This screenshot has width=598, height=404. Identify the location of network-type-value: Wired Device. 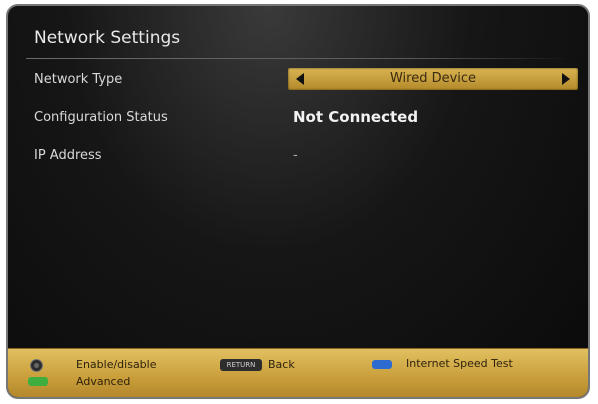
(433, 78).